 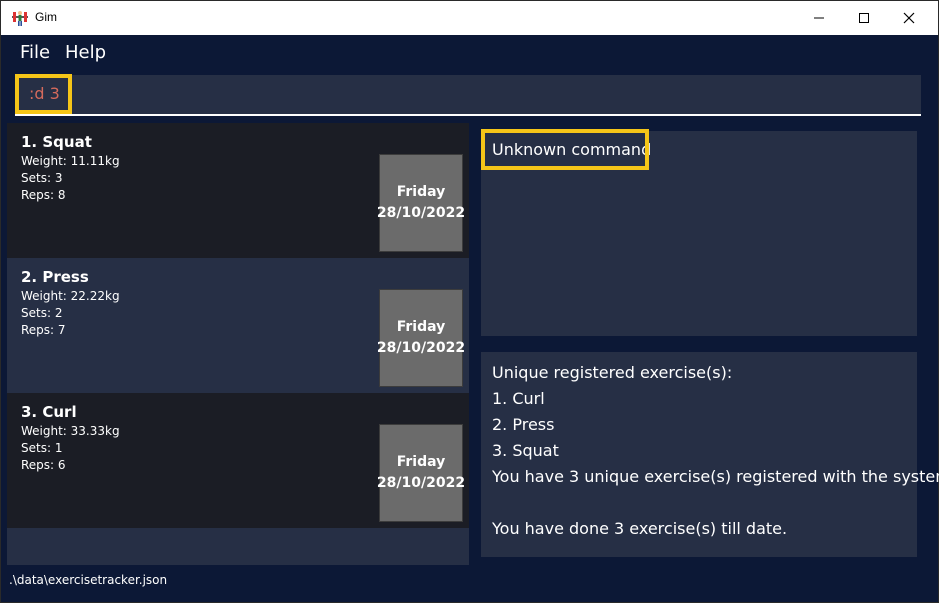 What do you see at coordinates (518, 398) in the screenshot?
I see `info-item: 1. Curl` at bounding box center [518, 398].